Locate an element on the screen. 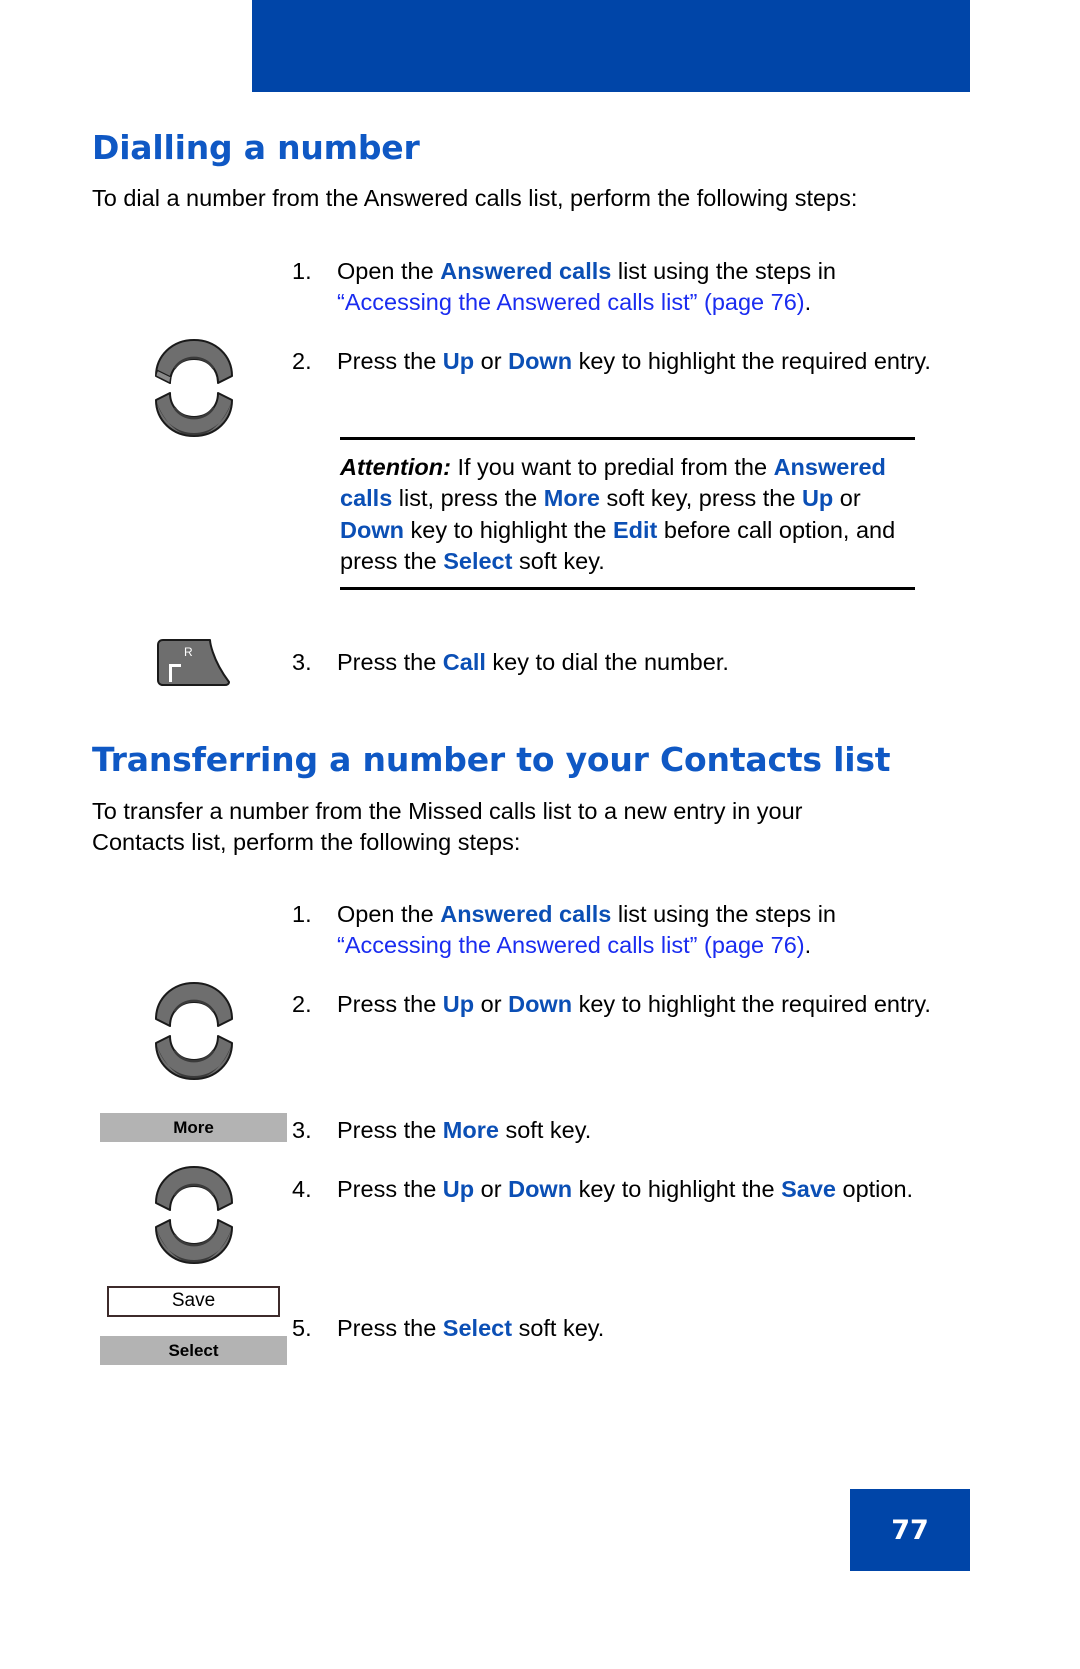 This screenshot has width=1080, height=1669. softkey-more: More is located at coordinates (193, 1127).